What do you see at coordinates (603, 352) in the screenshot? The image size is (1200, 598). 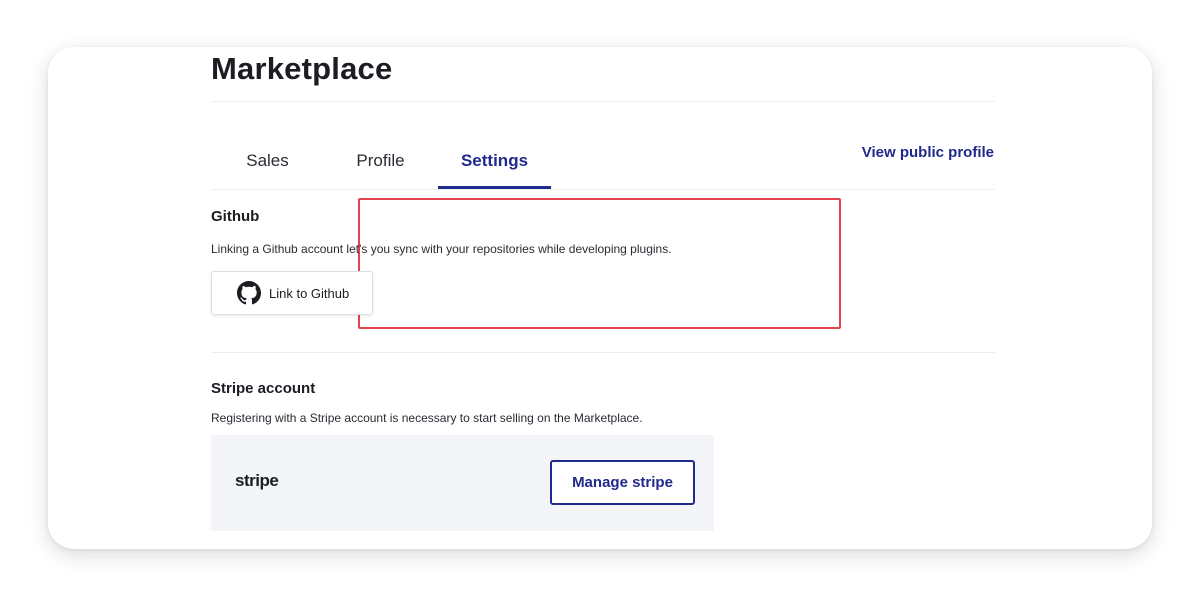 I see `section-divider` at bounding box center [603, 352].